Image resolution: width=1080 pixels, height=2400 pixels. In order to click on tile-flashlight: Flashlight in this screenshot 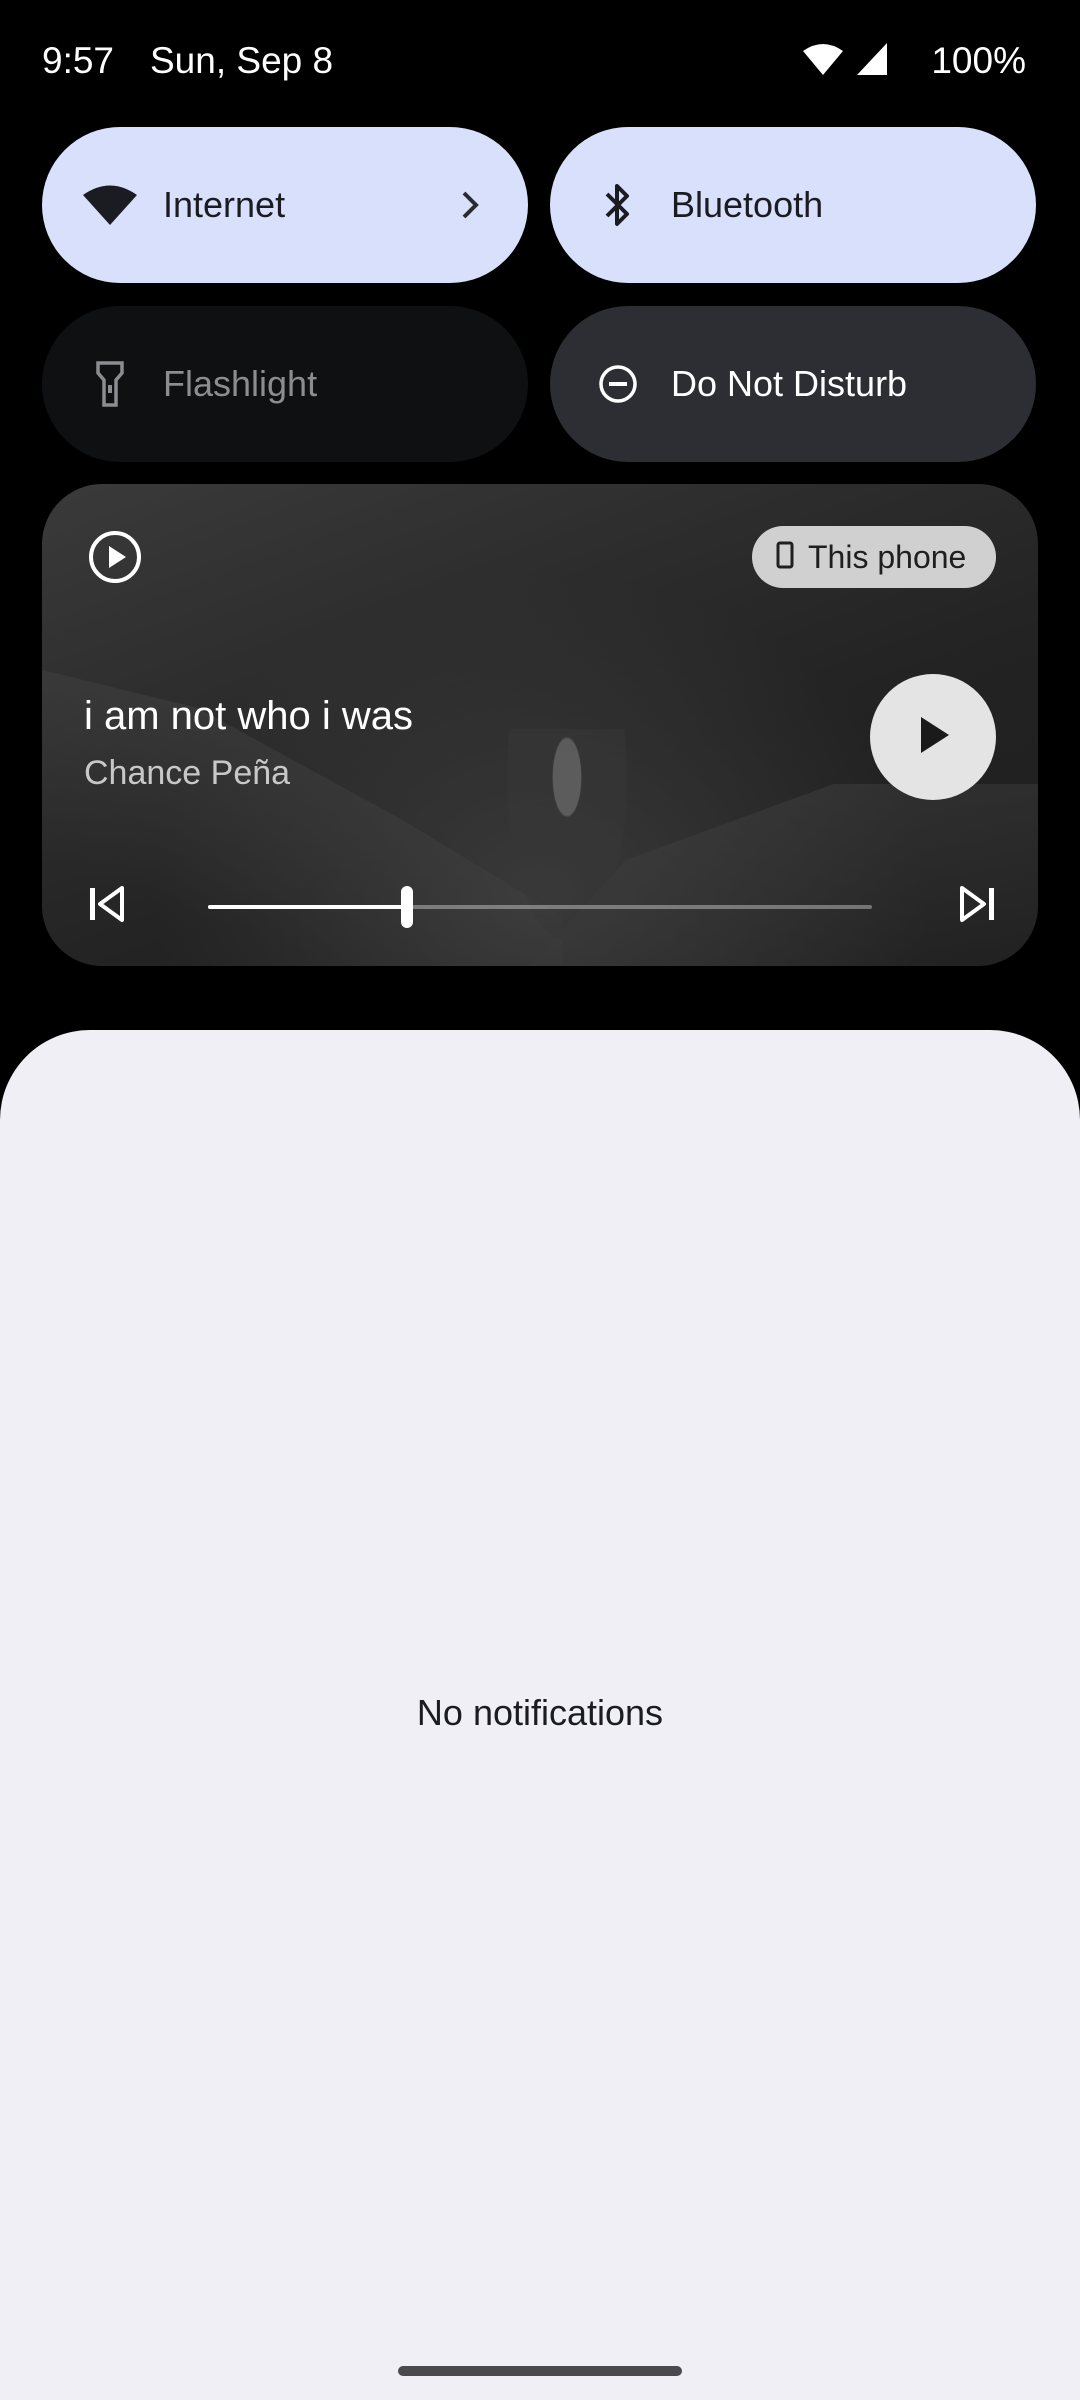, I will do `click(285, 384)`.